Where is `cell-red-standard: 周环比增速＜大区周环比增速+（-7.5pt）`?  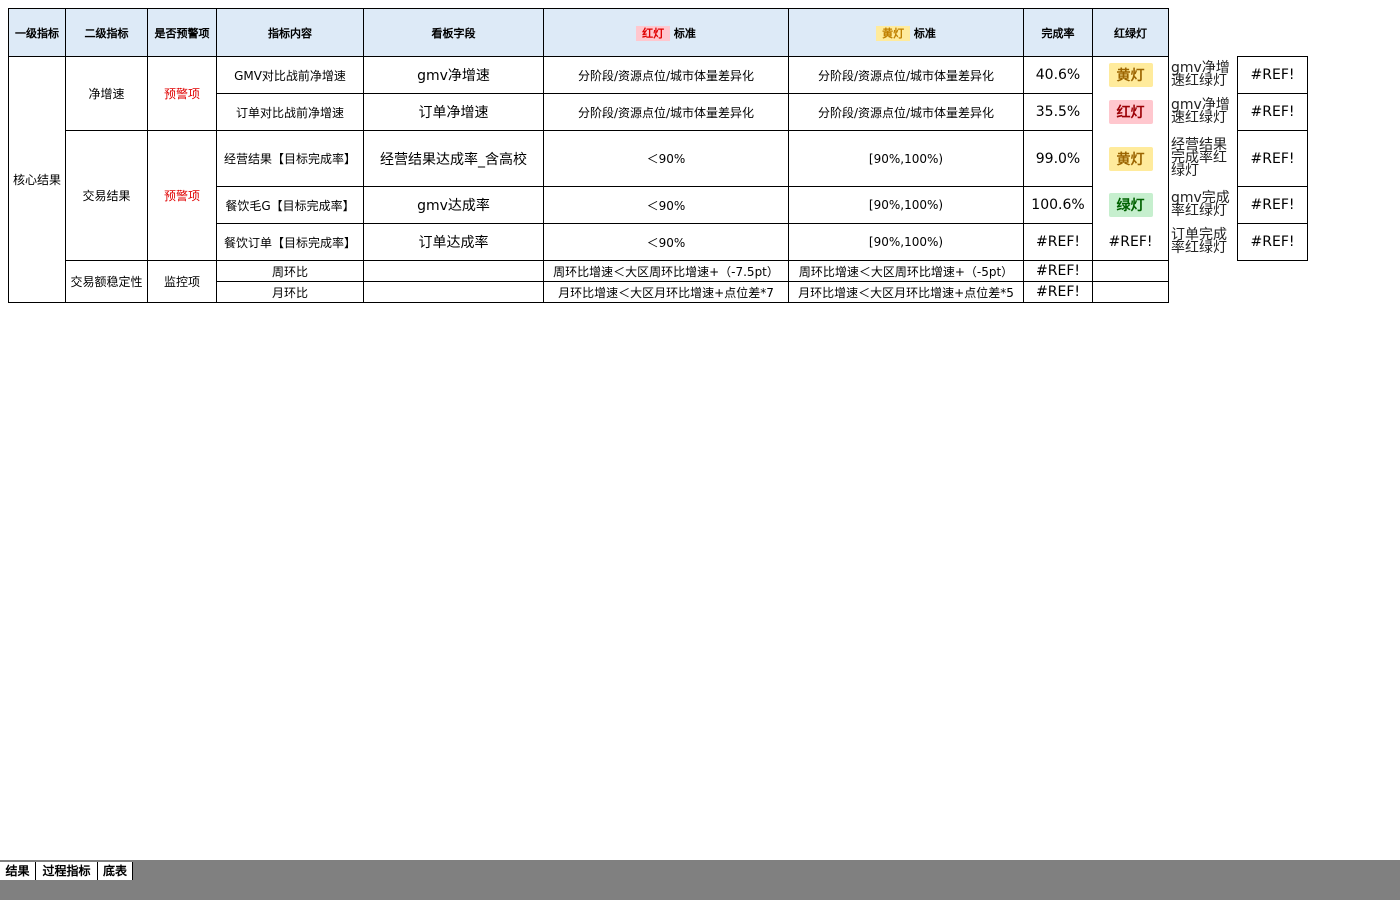 cell-red-standard: 周环比增速＜大区周环比增速+（-7.5pt） is located at coordinates (666, 271).